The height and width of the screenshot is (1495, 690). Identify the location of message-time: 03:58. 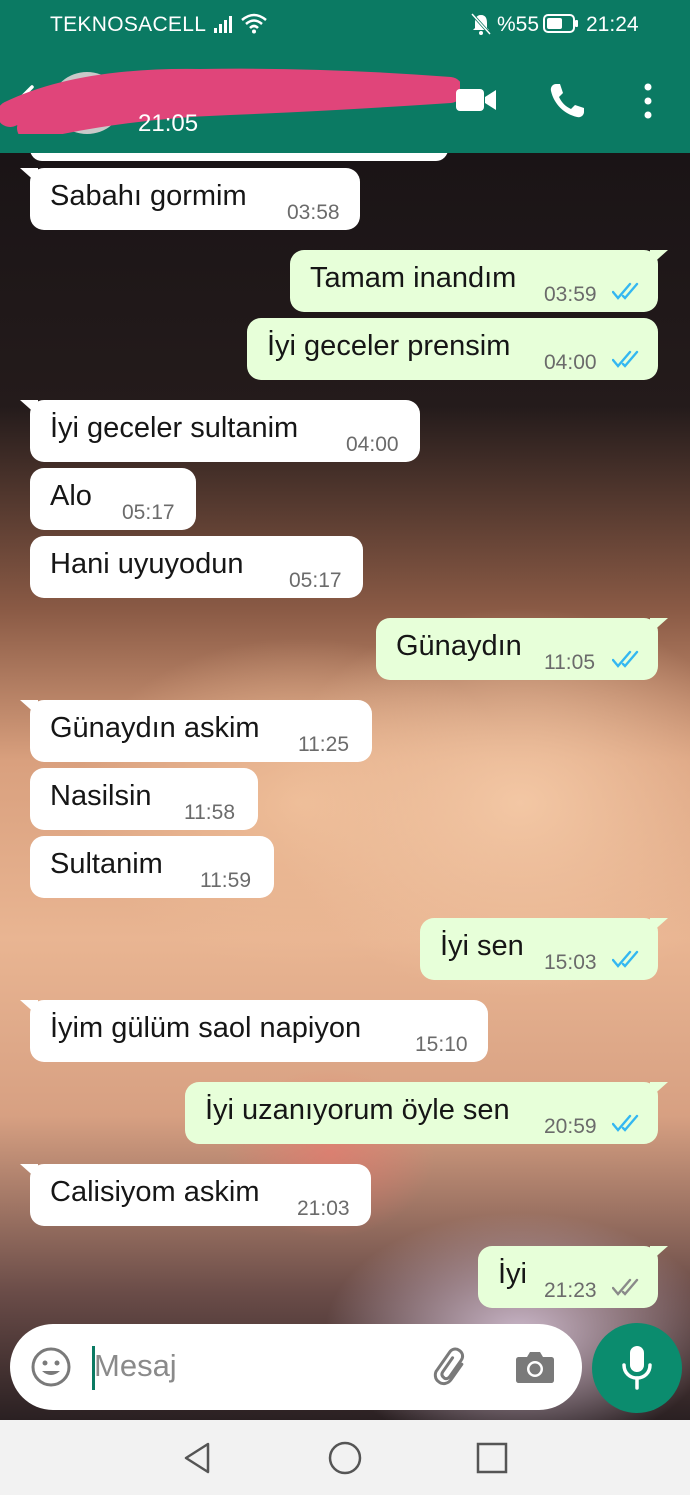
(313, 212).